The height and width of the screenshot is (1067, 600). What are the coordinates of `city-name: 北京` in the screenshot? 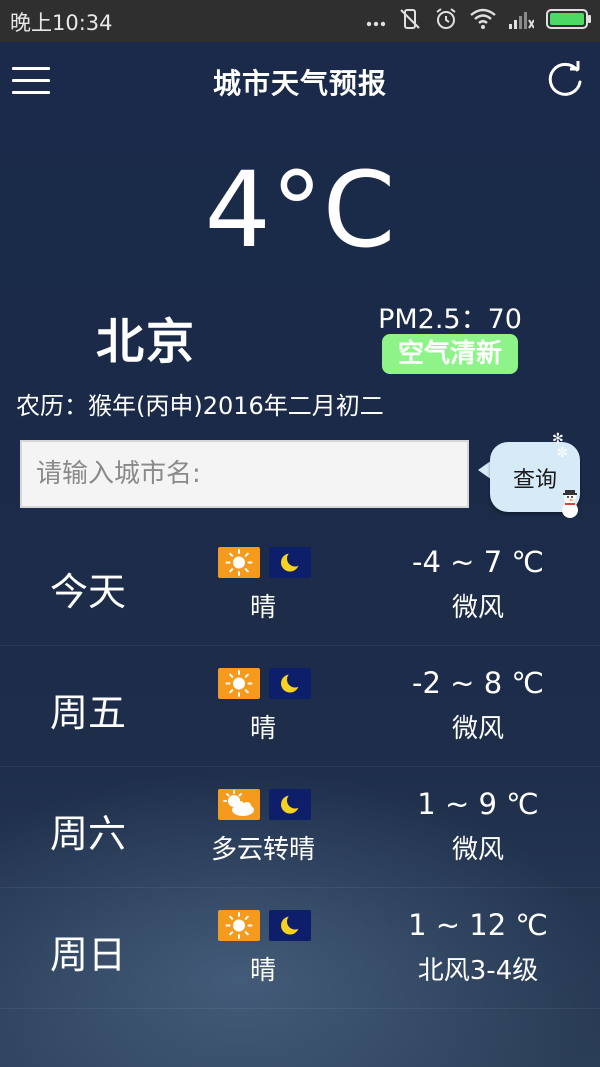 It's located at (146, 342).